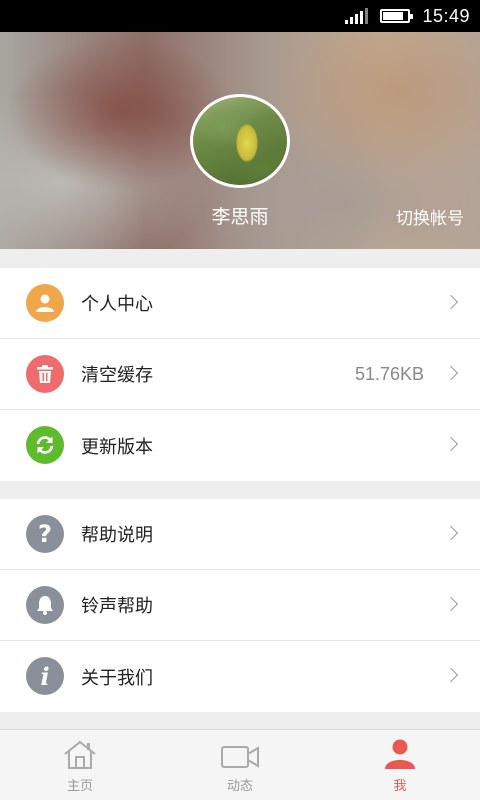  What do you see at coordinates (79, 786) in the screenshot?
I see `tab-label: 主页` at bounding box center [79, 786].